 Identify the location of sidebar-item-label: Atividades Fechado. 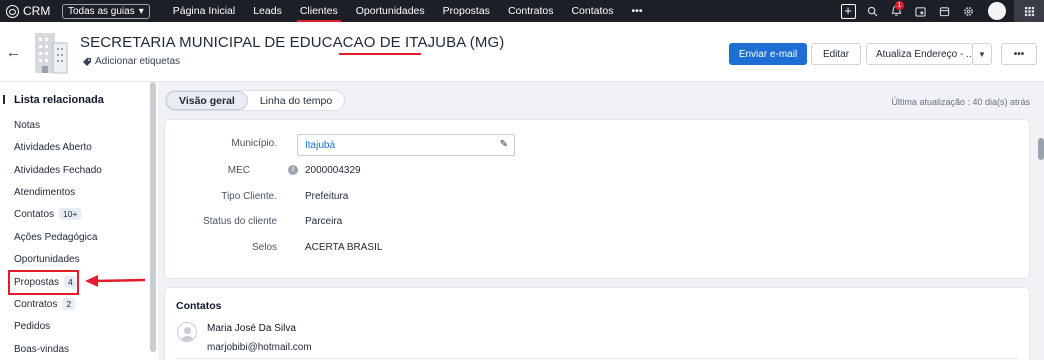
(58, 170).